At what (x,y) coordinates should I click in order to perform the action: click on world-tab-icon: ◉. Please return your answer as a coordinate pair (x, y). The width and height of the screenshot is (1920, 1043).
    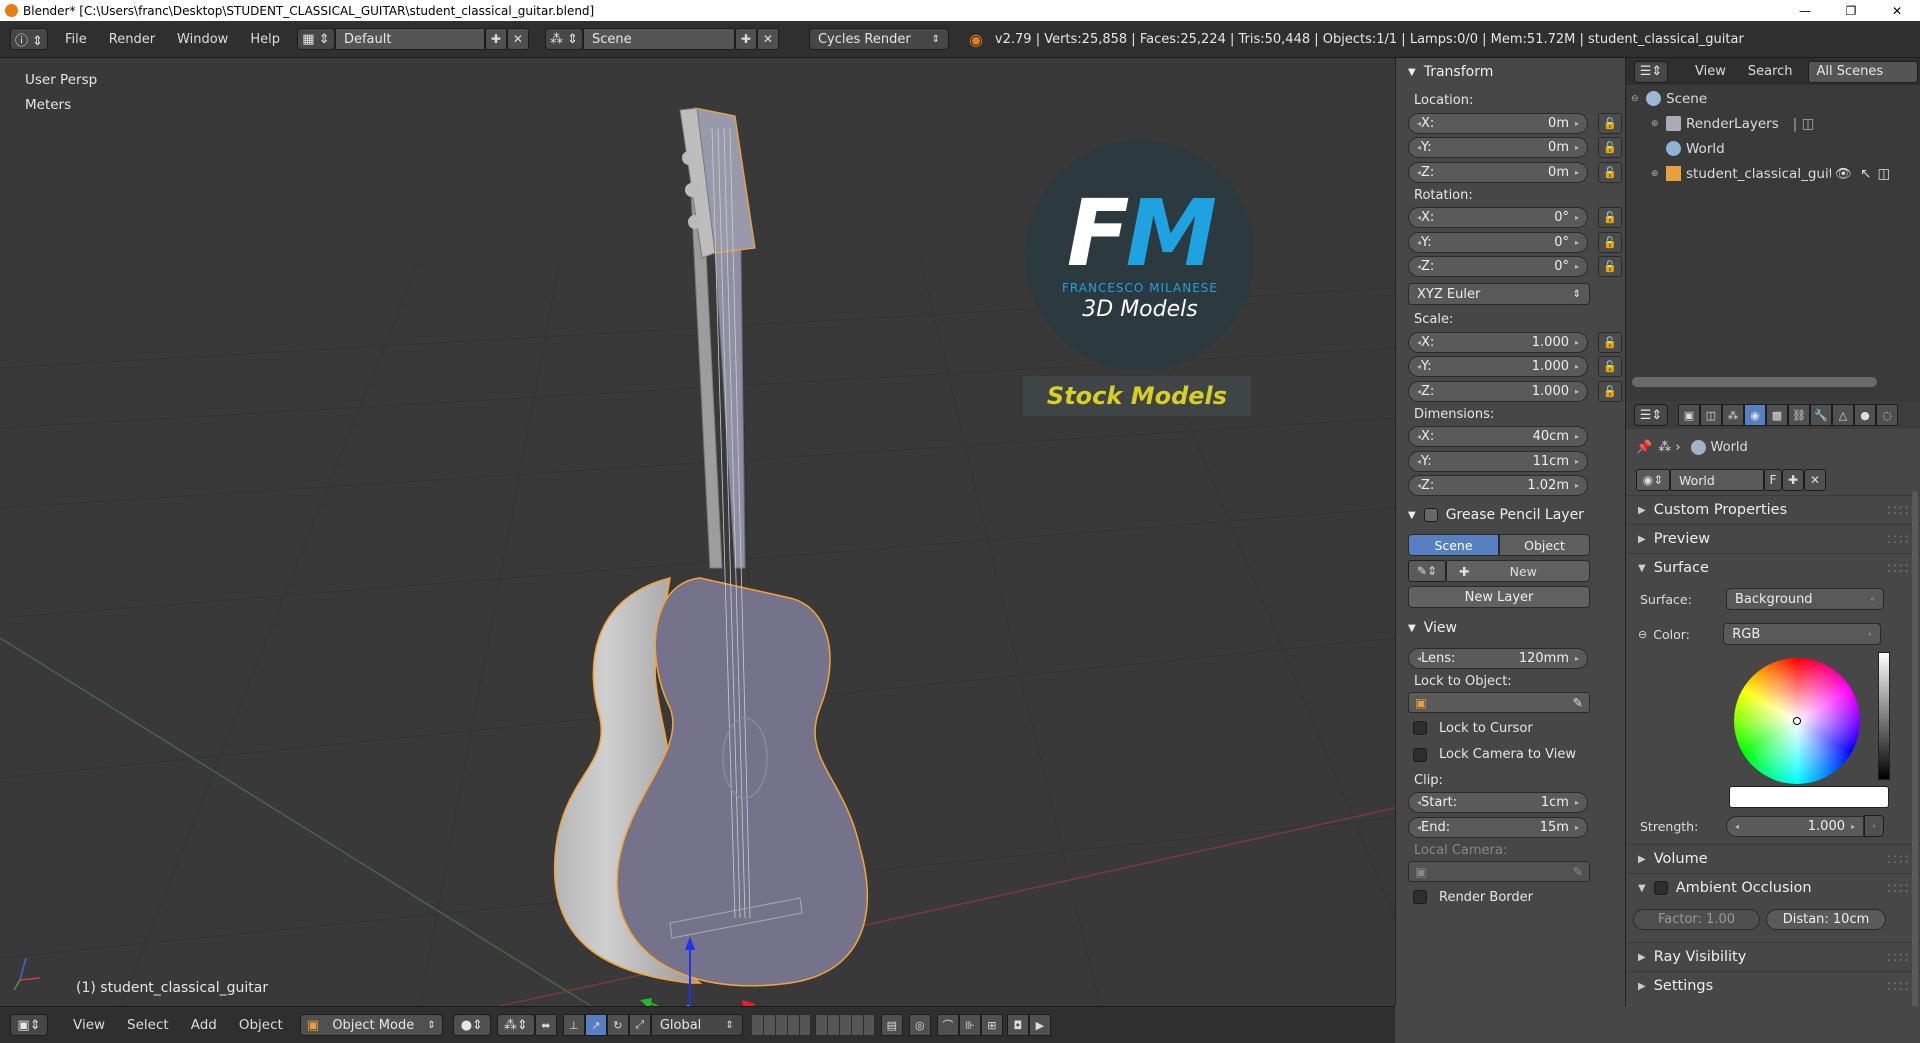
    Looking at the image, I should click on (1755, 415).